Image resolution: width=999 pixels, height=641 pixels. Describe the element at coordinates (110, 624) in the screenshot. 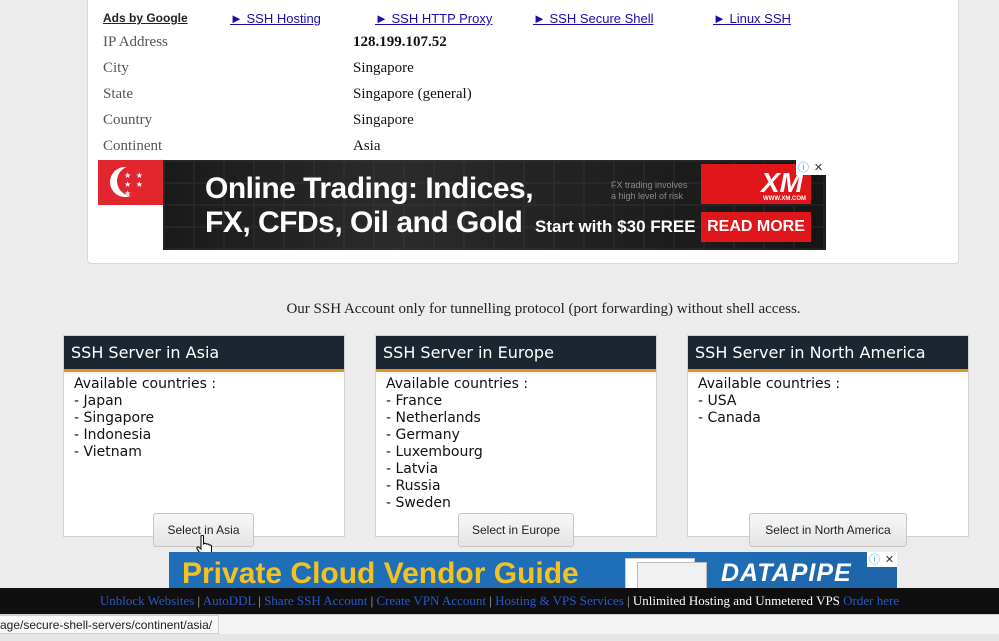

I see `status-url-text: age/secure-shell-servers/continent/asia/` at that location.